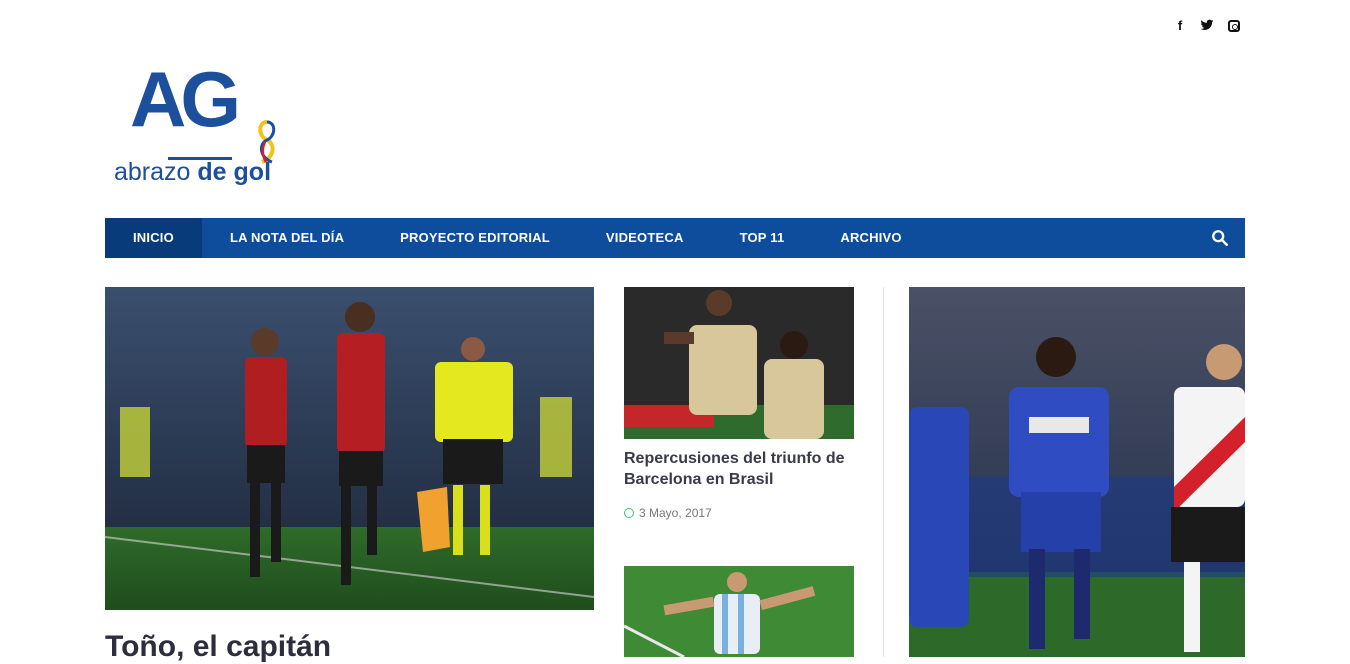 The height and width of the screenshot is (664, 1350). I want to click on article-date-text: 3 Mayo, 2017, so click(675, 513).